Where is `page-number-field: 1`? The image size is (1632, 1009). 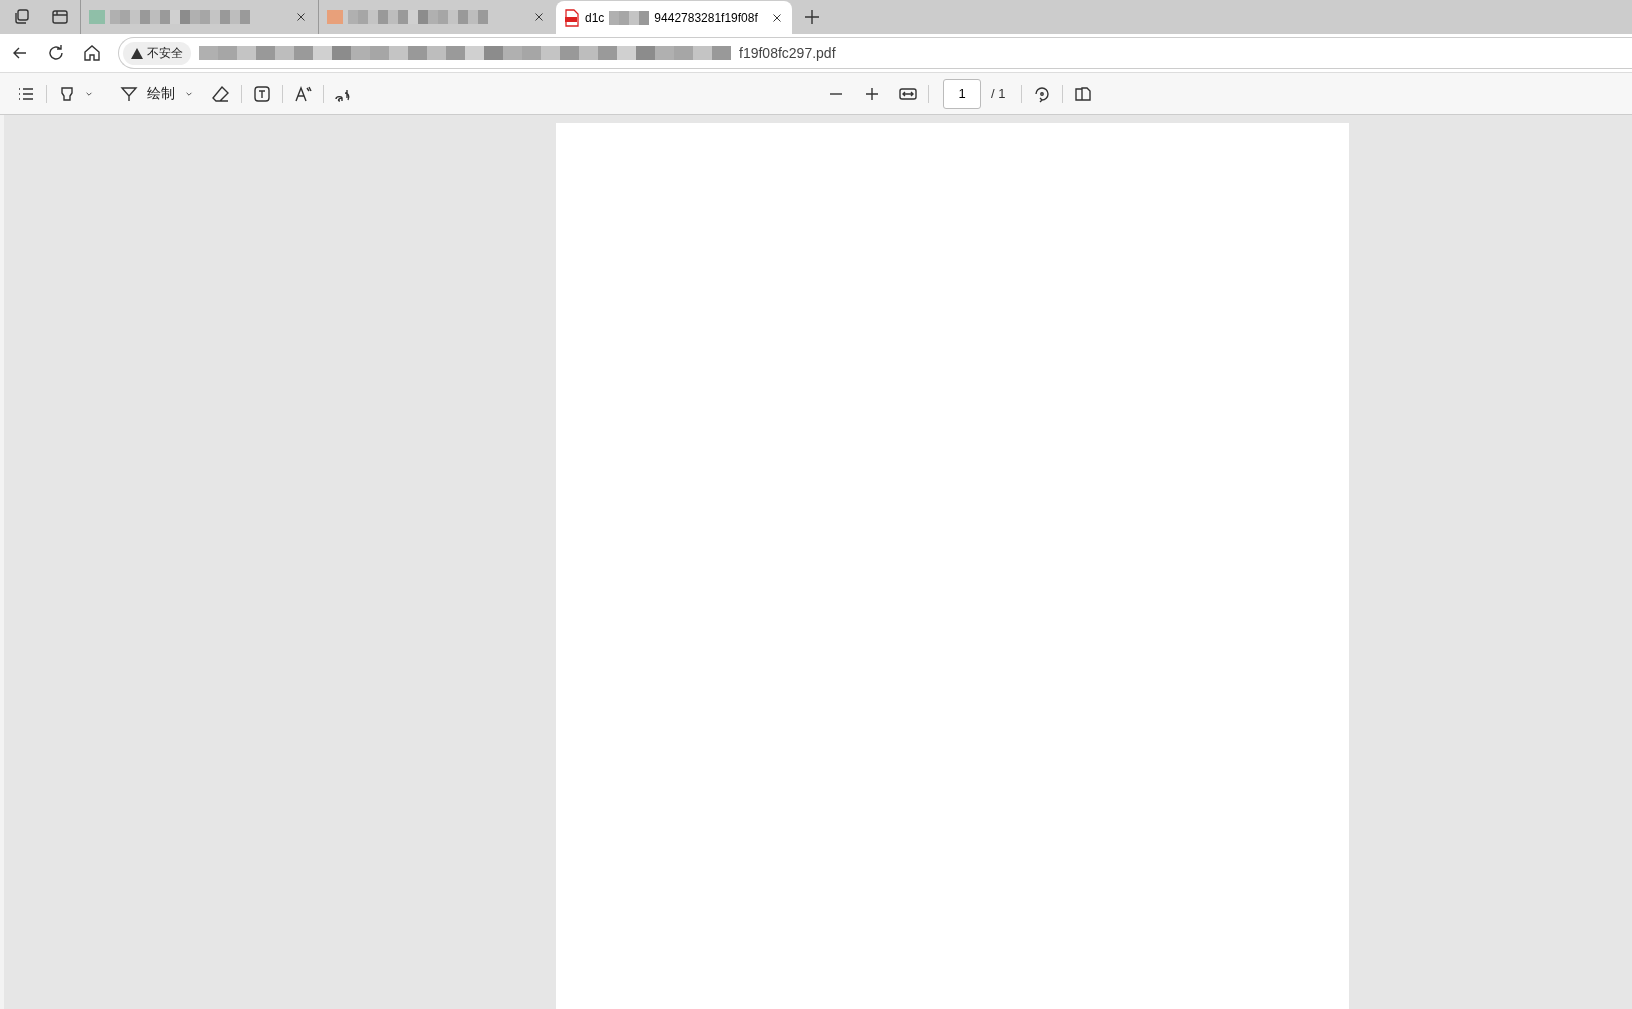
page-number-field: 1 is located at coordinates (962, 93).